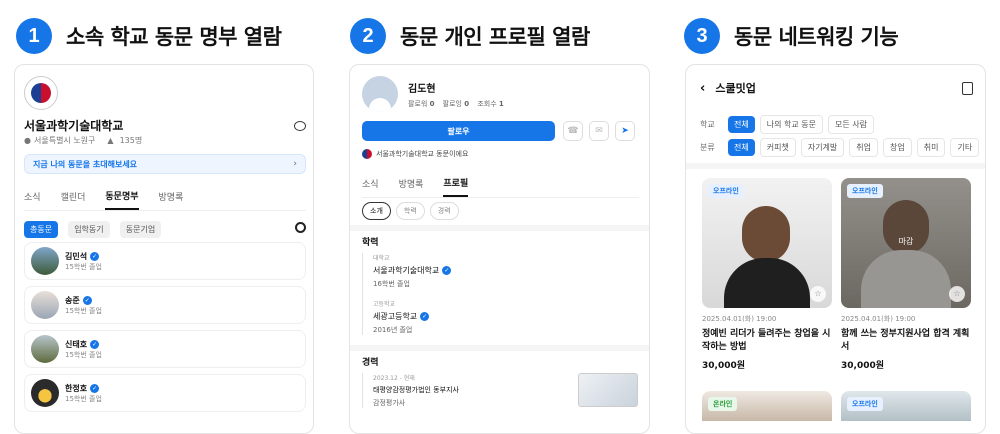 This screenshot has height=434, width=1000. Describe the element at coordinates (456, 186) in the screenshot. I see `tab-profile: 프로필` at that location.